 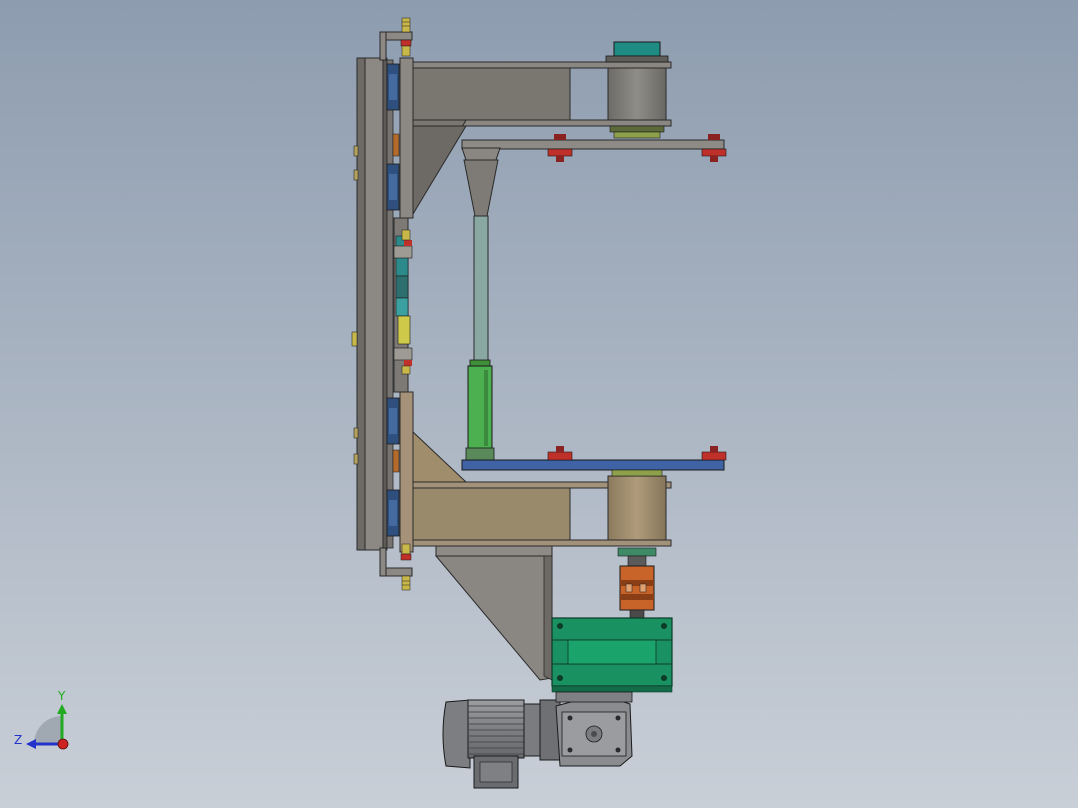 What do you see at coordinates (637, 49) in the screenshot?
I see `roller-cap-teal` at bounding box center [637, 49].